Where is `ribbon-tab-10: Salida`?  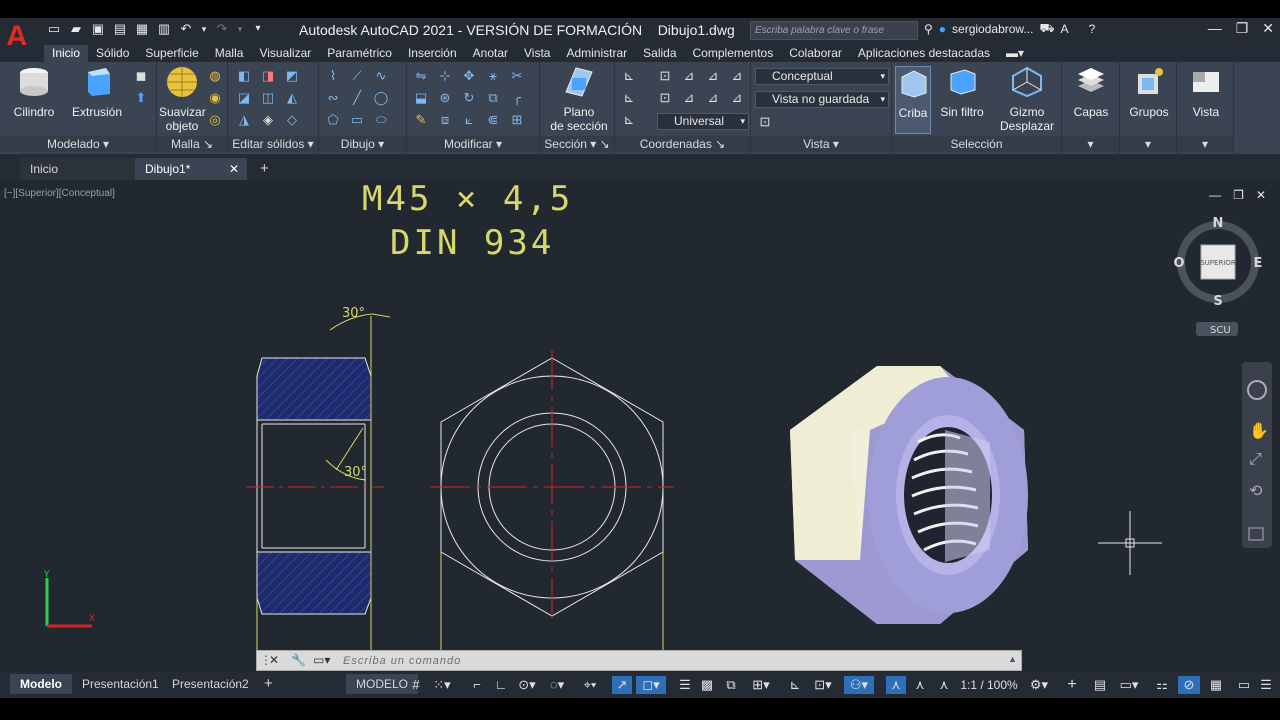 ribbon-tab-10: Salida is located at coordinates (659, 53).